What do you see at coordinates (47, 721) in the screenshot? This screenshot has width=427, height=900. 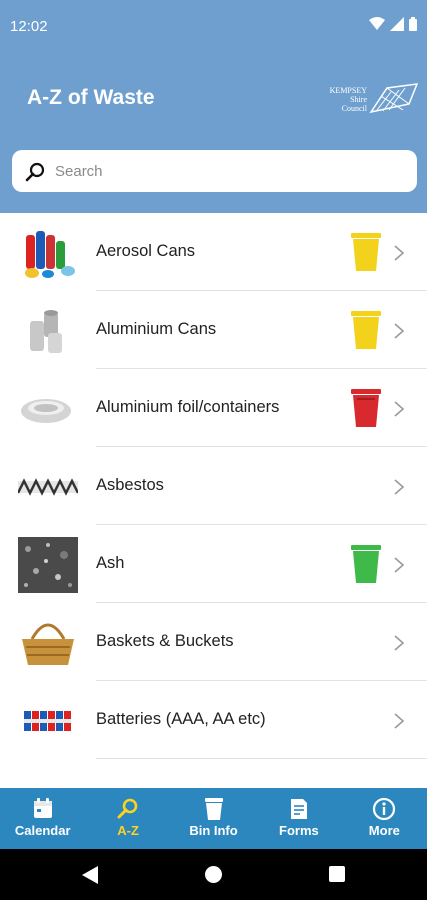 I see `batteries-thumbnail` at bounding box center [47, 721].